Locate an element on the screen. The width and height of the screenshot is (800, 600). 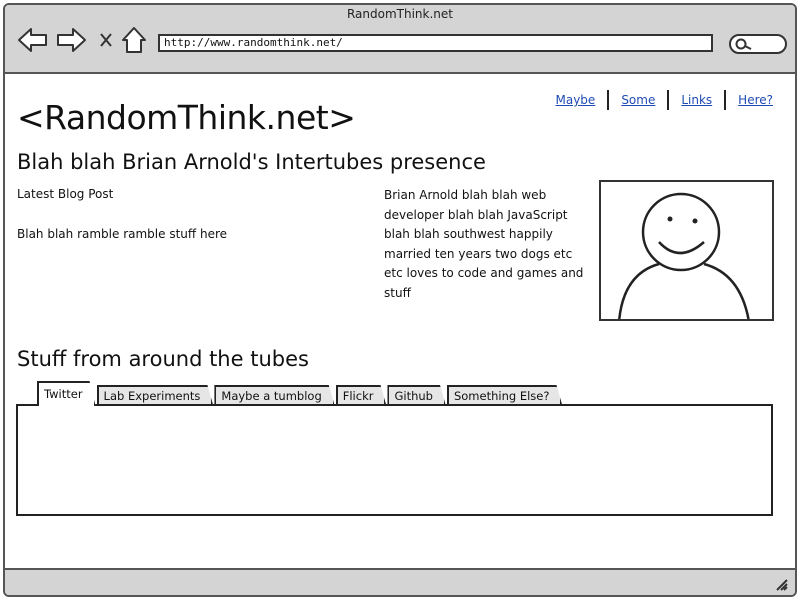
smiley-face-icon is located at coordinates (684, 255).